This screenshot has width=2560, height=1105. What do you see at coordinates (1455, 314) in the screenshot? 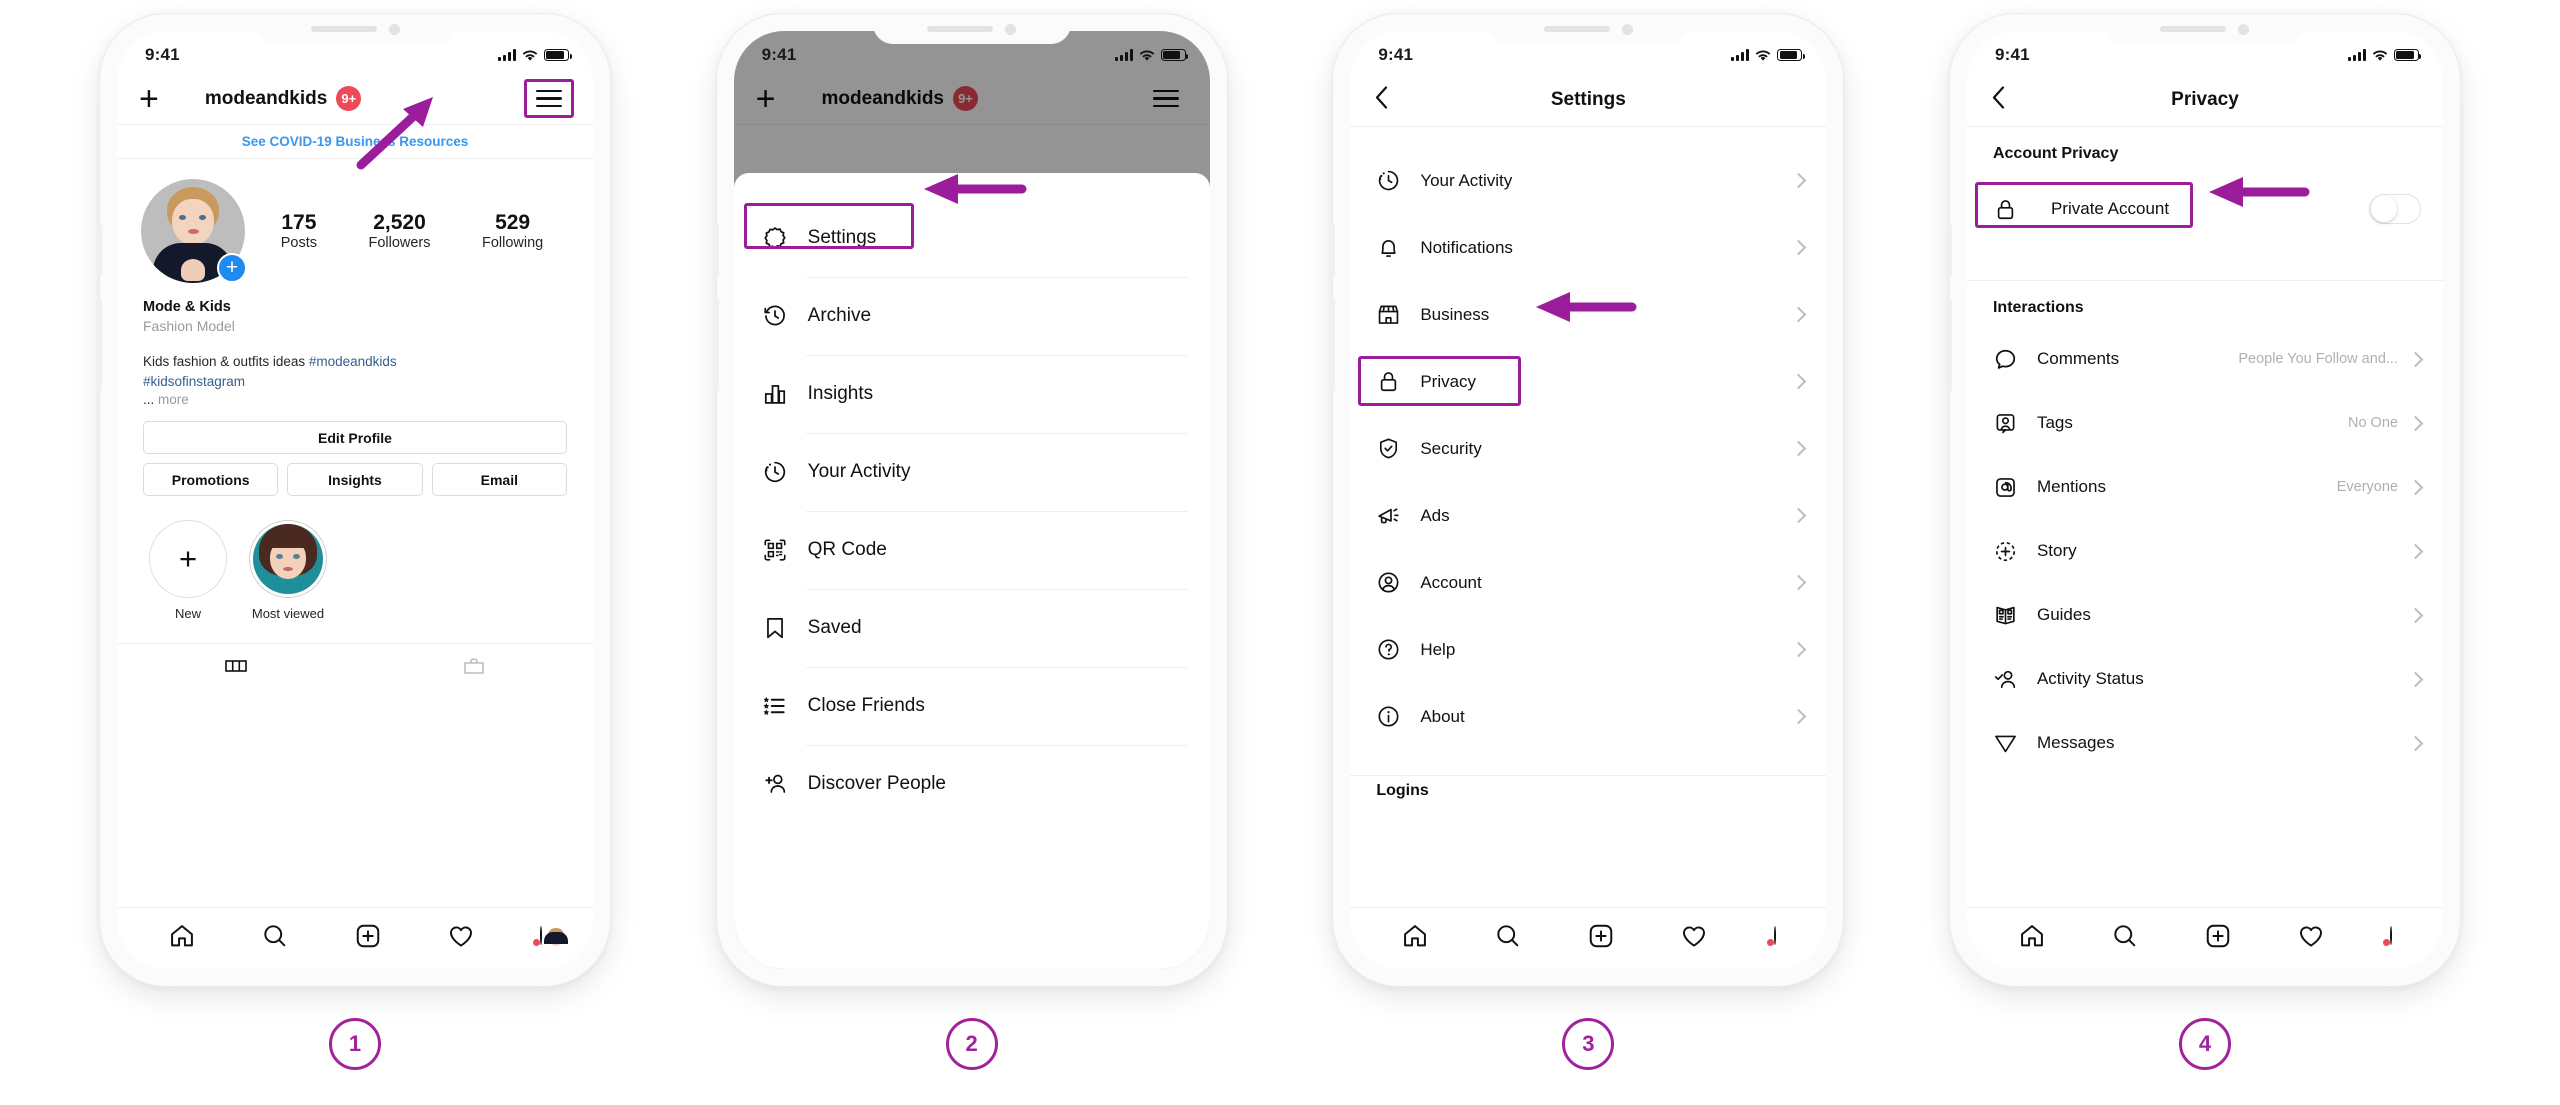
I see `settings-row-label: Business` at bounding box center [1455, 314].